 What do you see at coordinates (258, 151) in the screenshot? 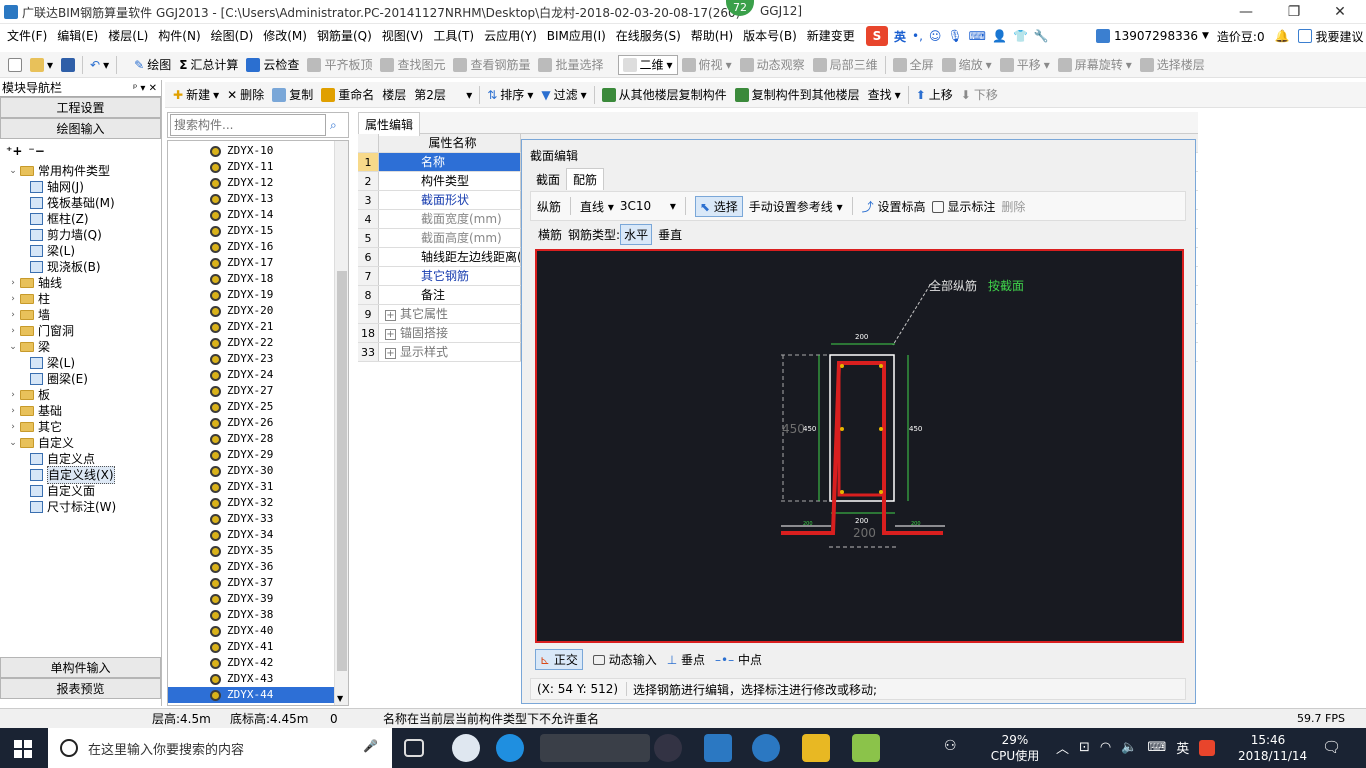
I see `component-list-item: ZDYX-10` at bounding box center [258, 151].